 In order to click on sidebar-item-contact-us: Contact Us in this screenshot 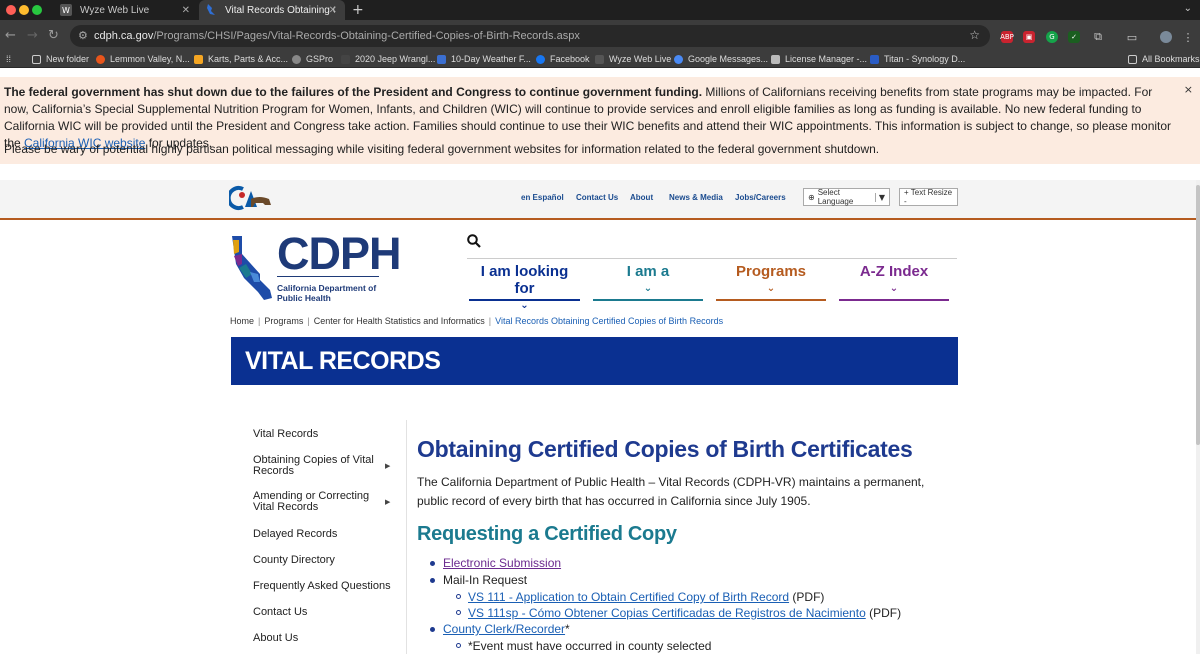, I will do `click(323, 612)`.